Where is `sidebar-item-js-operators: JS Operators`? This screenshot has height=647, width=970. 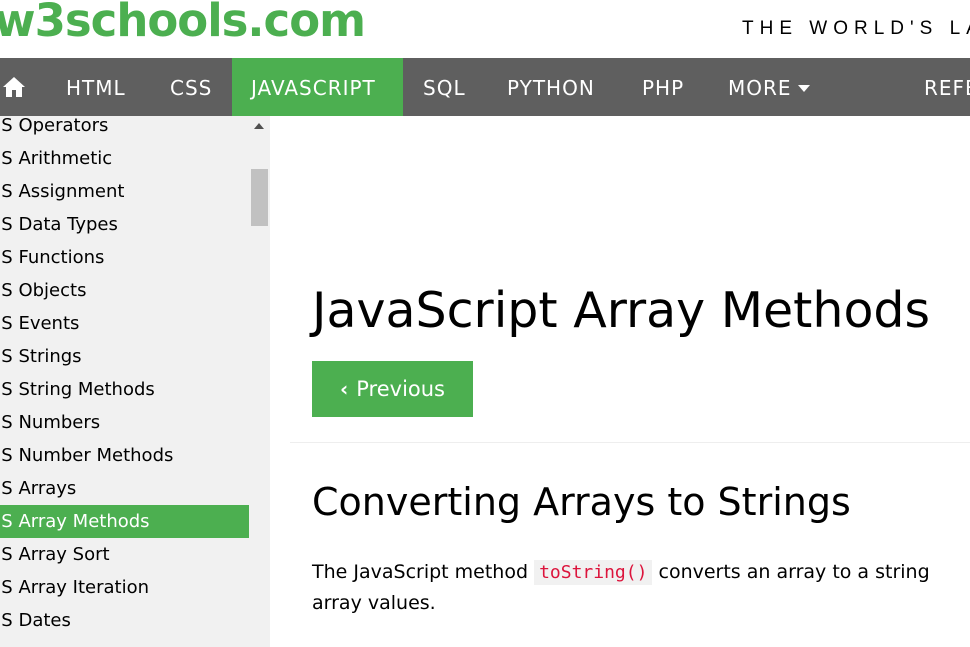
sidebar-item-js-operators: JS Operators is located at coordinates (124, 129).